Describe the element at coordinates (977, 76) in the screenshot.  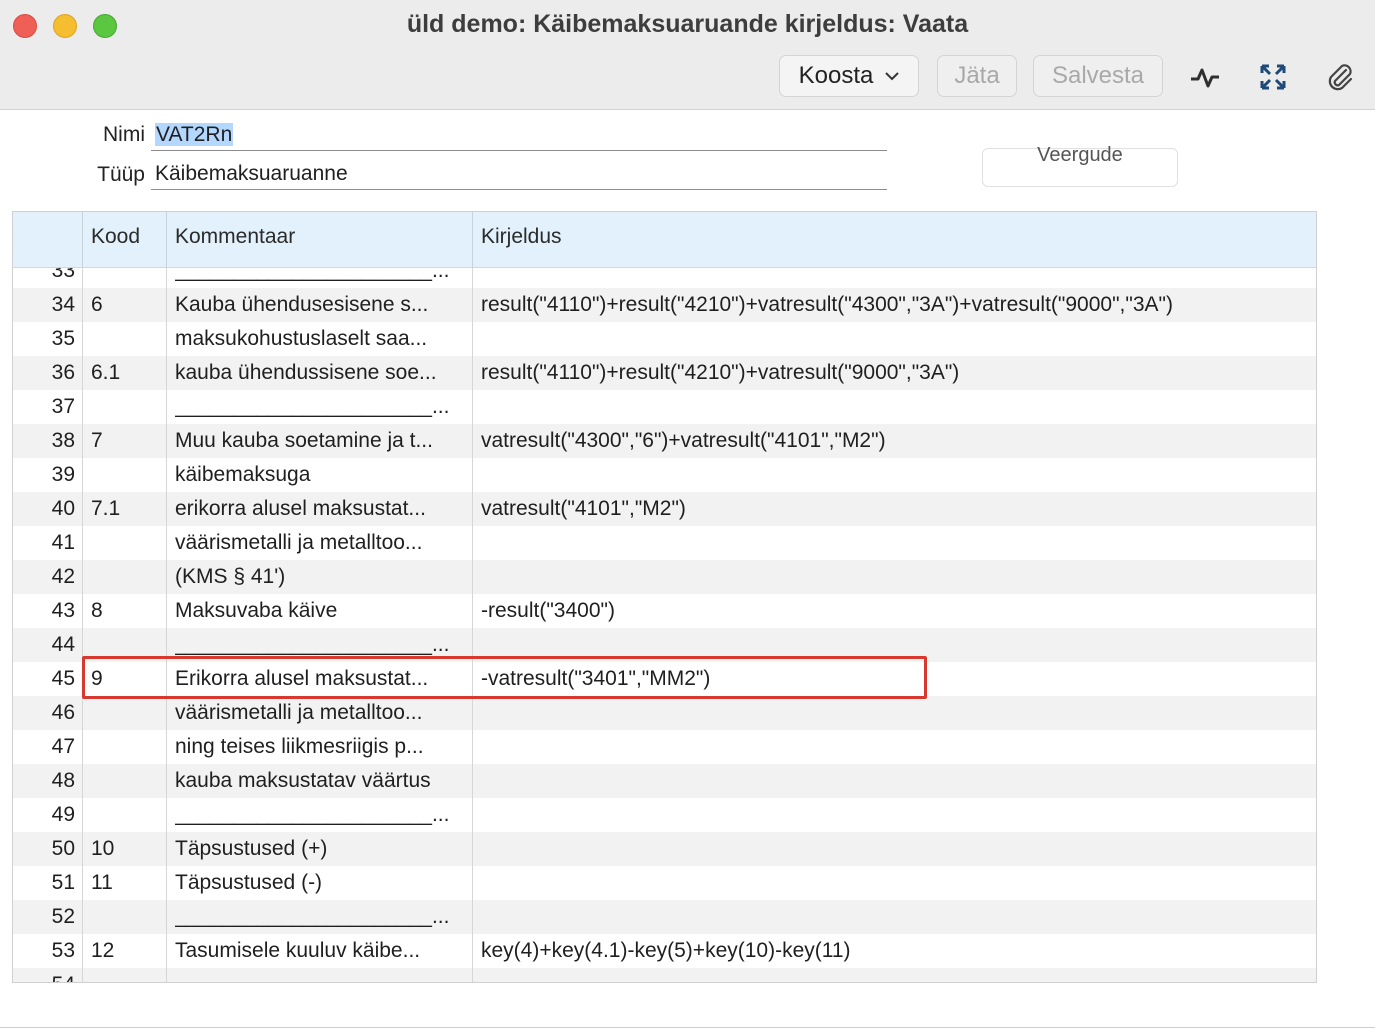
I see `jata-button: Jäta` at that location.